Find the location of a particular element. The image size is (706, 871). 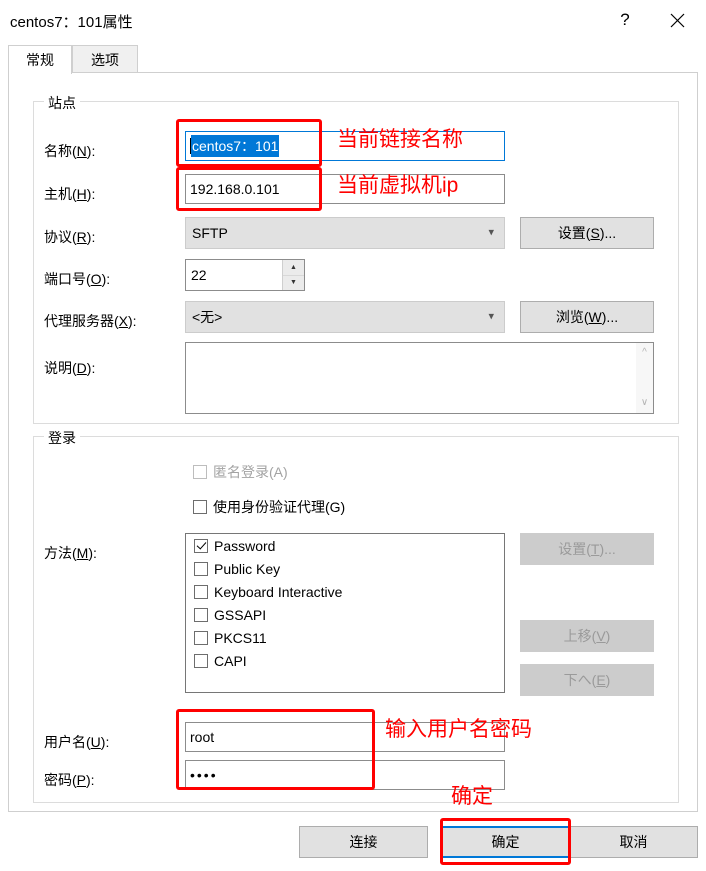

port-spinner-buttons: ▲ ▼ is located at coordinates (293, 275).